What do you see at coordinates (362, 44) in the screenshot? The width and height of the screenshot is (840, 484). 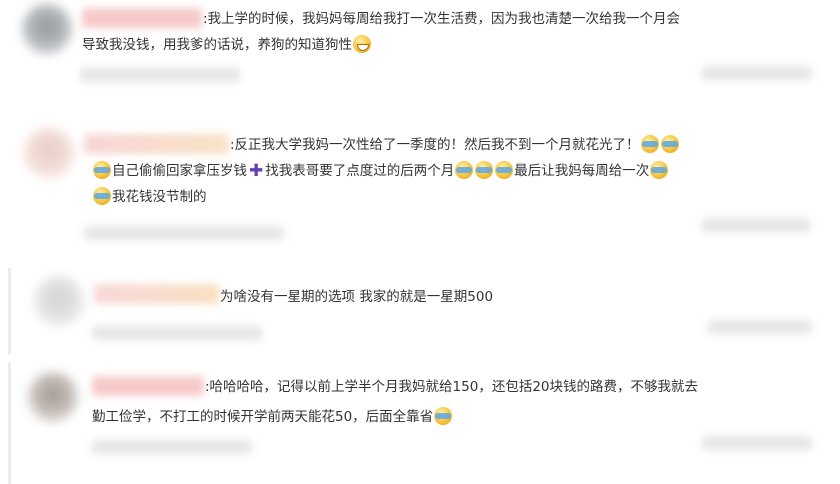 I see `grin-face-icon` at bounding box center [362, 44].